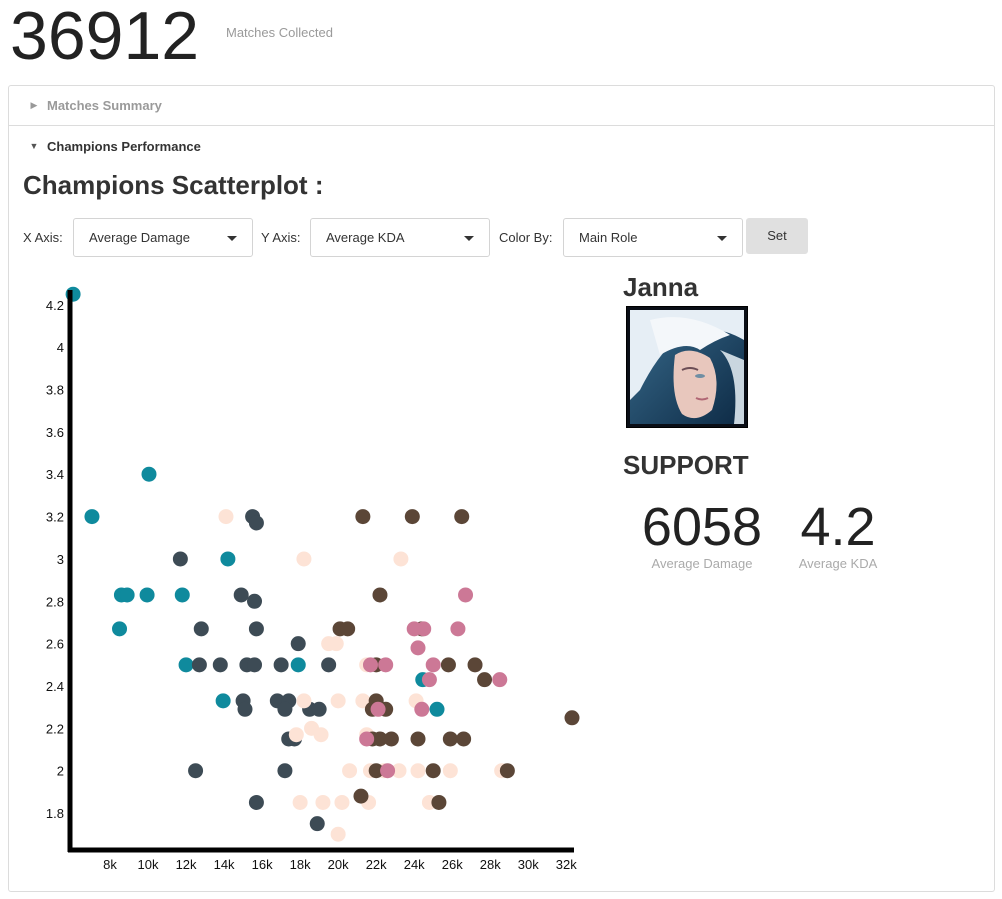 The image size is (1002, 899). Describe the element at coordinates (528, 864) in the screenshot. I see `x-tick-label: 30k` at that location.